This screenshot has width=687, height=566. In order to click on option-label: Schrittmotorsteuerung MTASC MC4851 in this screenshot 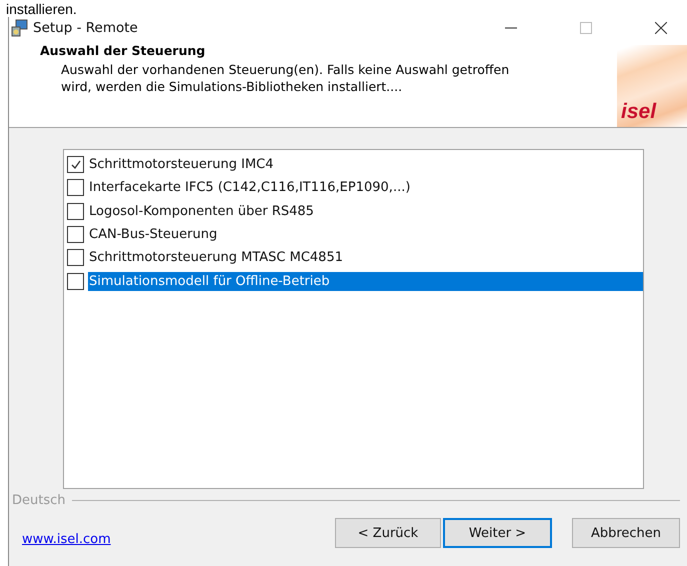, I will do `click(365, 258)`.